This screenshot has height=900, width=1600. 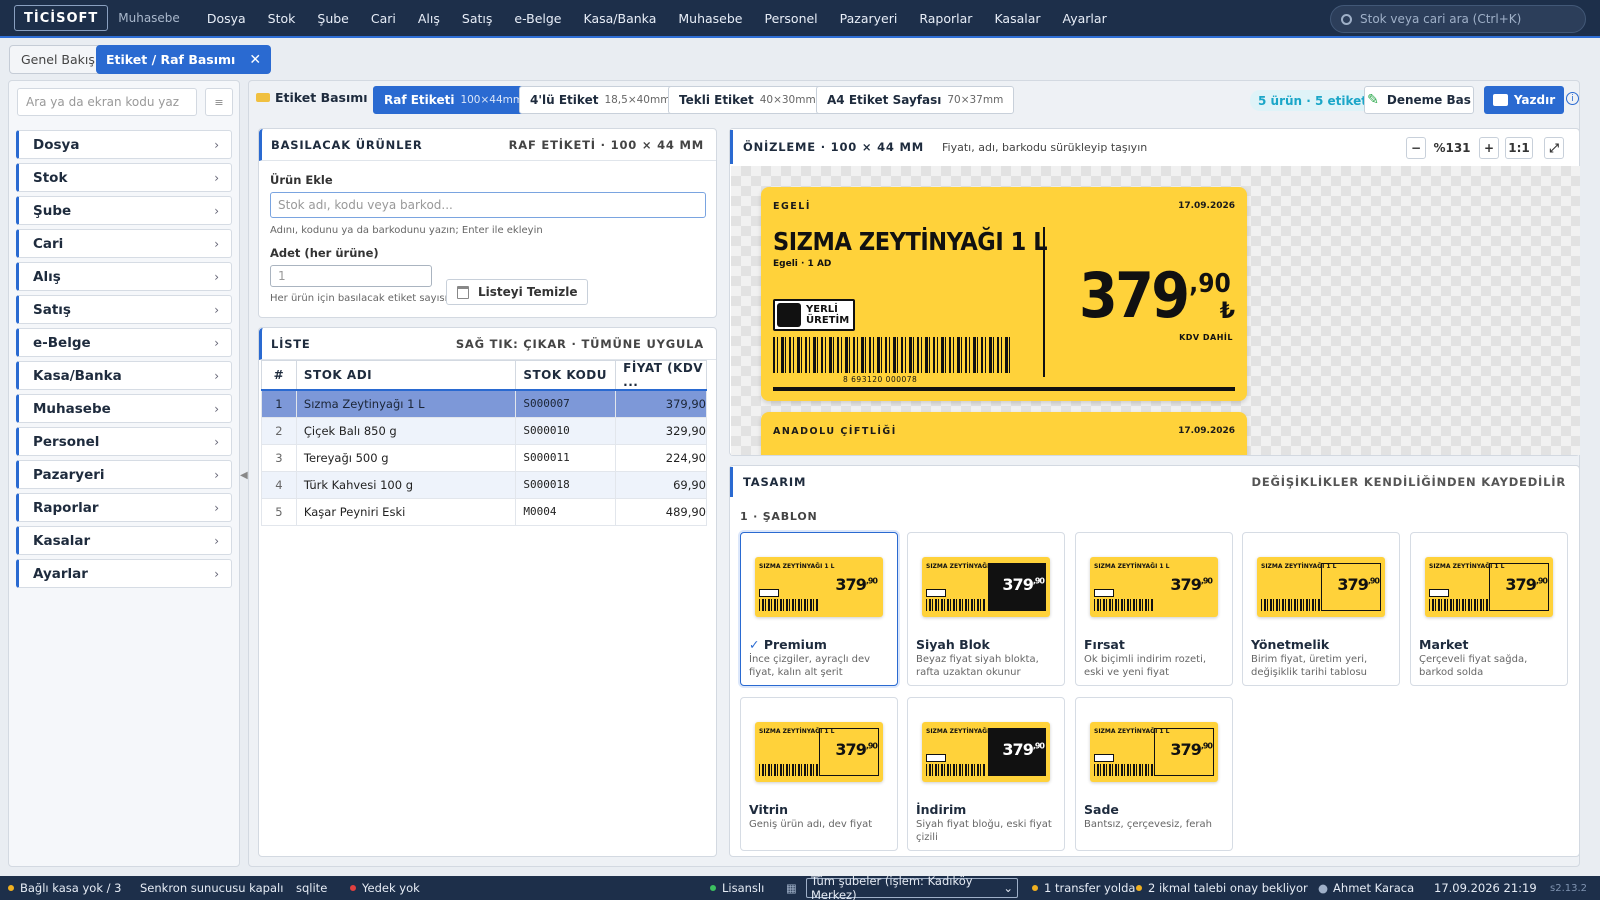 I want to click on menu-dosya: Dosya, so click(x=226, y=18).